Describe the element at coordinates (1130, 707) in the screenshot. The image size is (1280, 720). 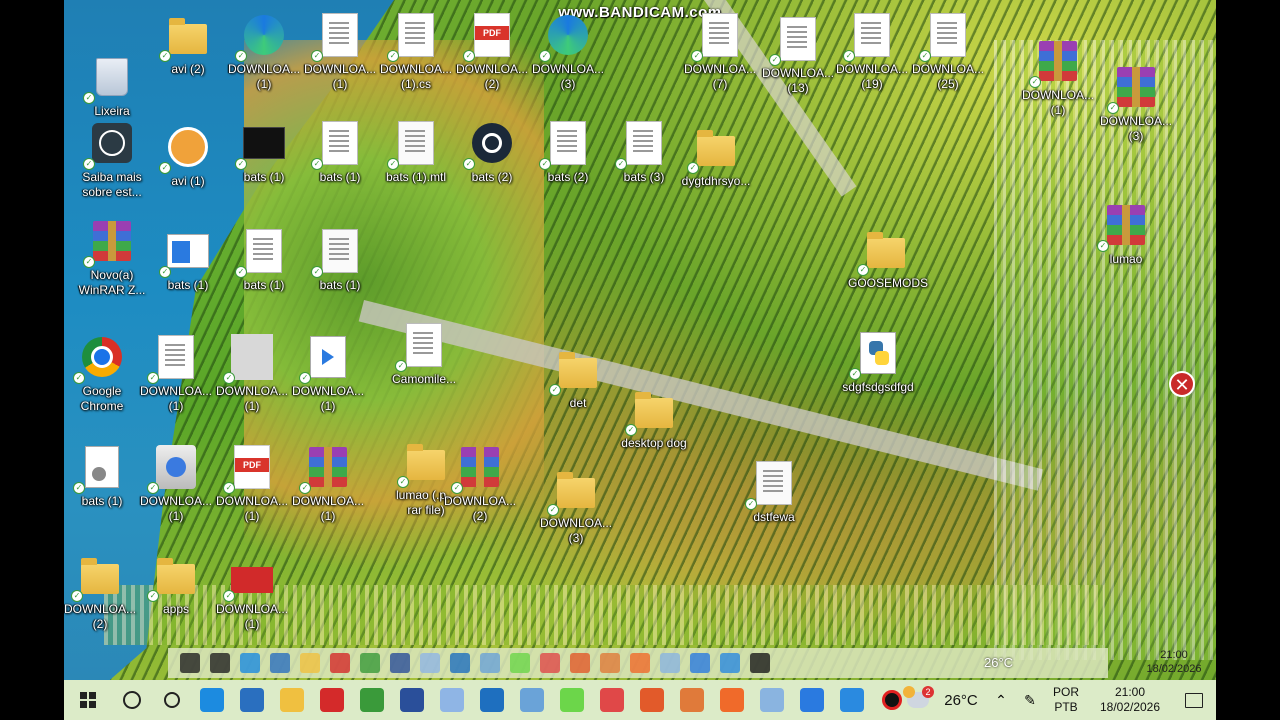
I see `clock-date: 18/02/2026` at that location.